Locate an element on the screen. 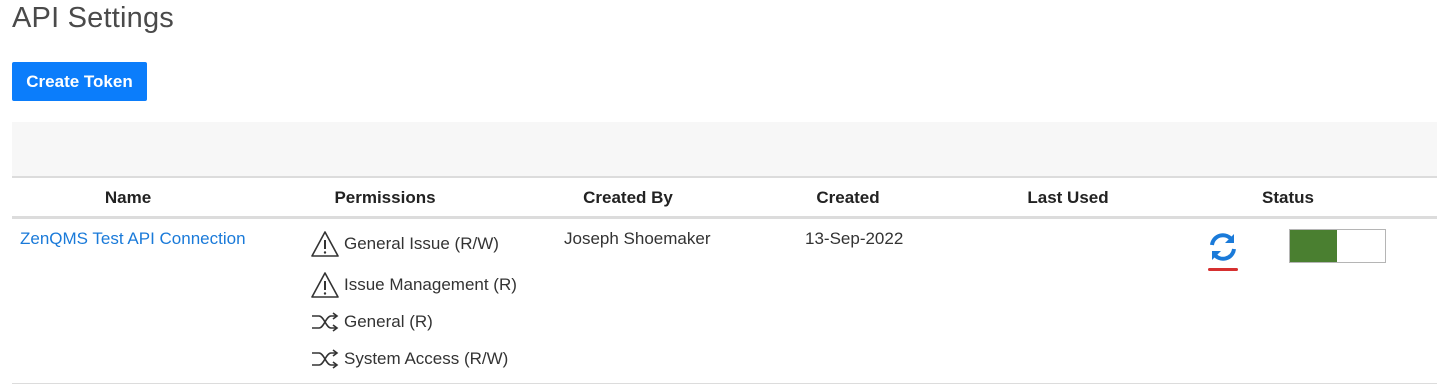 Image resolution: width=1437 pixels, height=384 pixels. permission-label: General (R) is located at coordinates (388, 321).